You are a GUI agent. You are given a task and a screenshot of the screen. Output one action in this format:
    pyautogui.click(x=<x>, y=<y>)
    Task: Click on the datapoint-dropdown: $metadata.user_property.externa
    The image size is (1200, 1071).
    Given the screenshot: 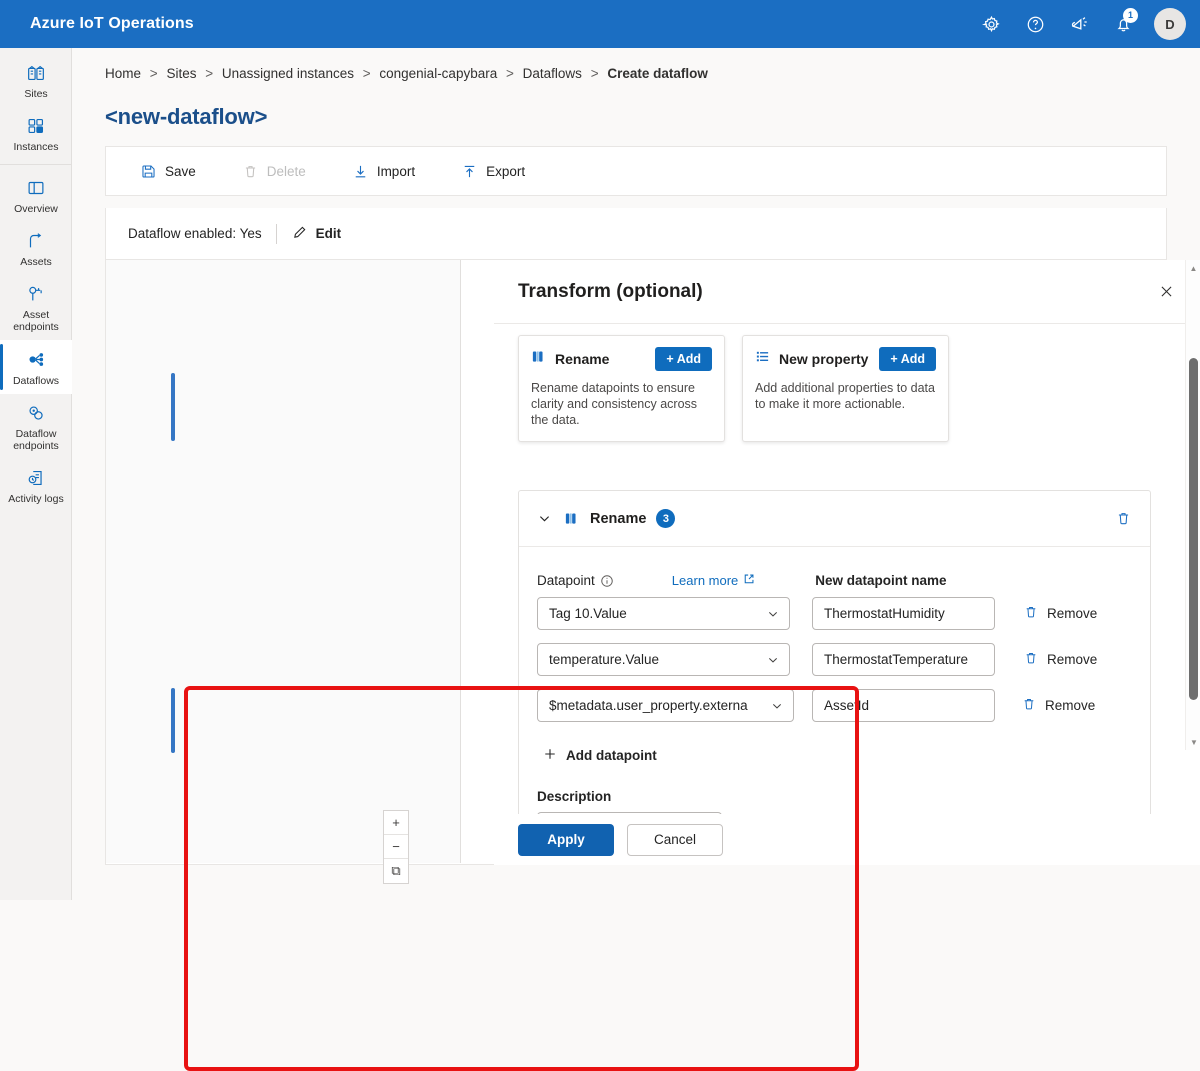 What is the action you would take?
    pyautogui.click(x=665, y=705)
    